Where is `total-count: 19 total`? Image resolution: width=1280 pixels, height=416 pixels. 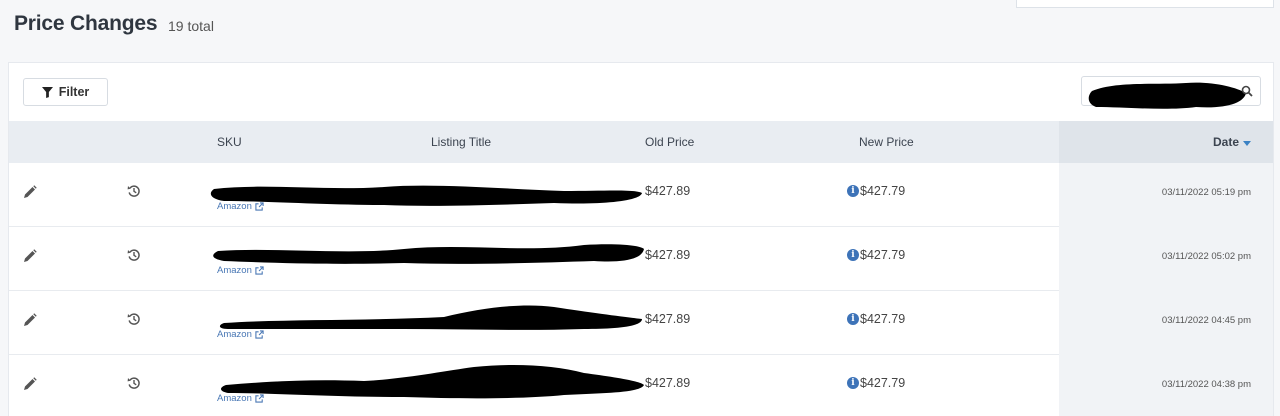
total-count: 19 total is located at coordinates (191, 26).